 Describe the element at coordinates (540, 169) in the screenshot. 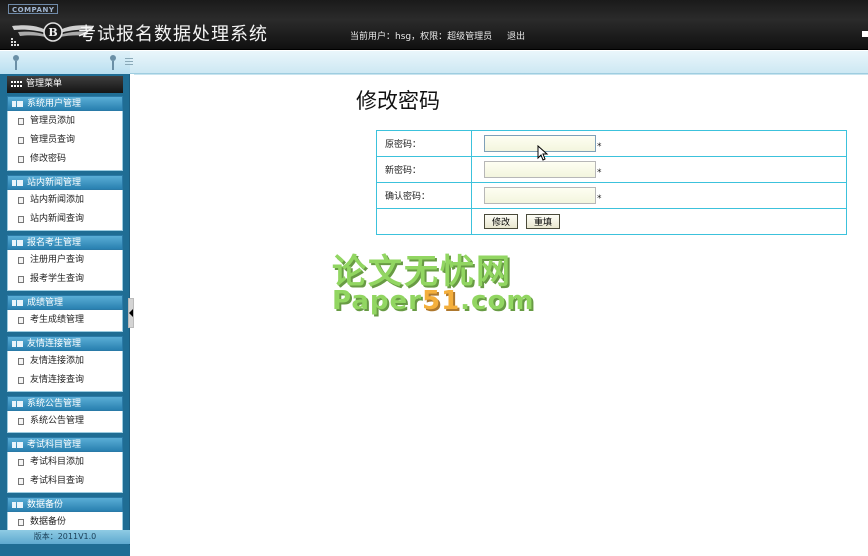

I see `new-password-input` at that location.